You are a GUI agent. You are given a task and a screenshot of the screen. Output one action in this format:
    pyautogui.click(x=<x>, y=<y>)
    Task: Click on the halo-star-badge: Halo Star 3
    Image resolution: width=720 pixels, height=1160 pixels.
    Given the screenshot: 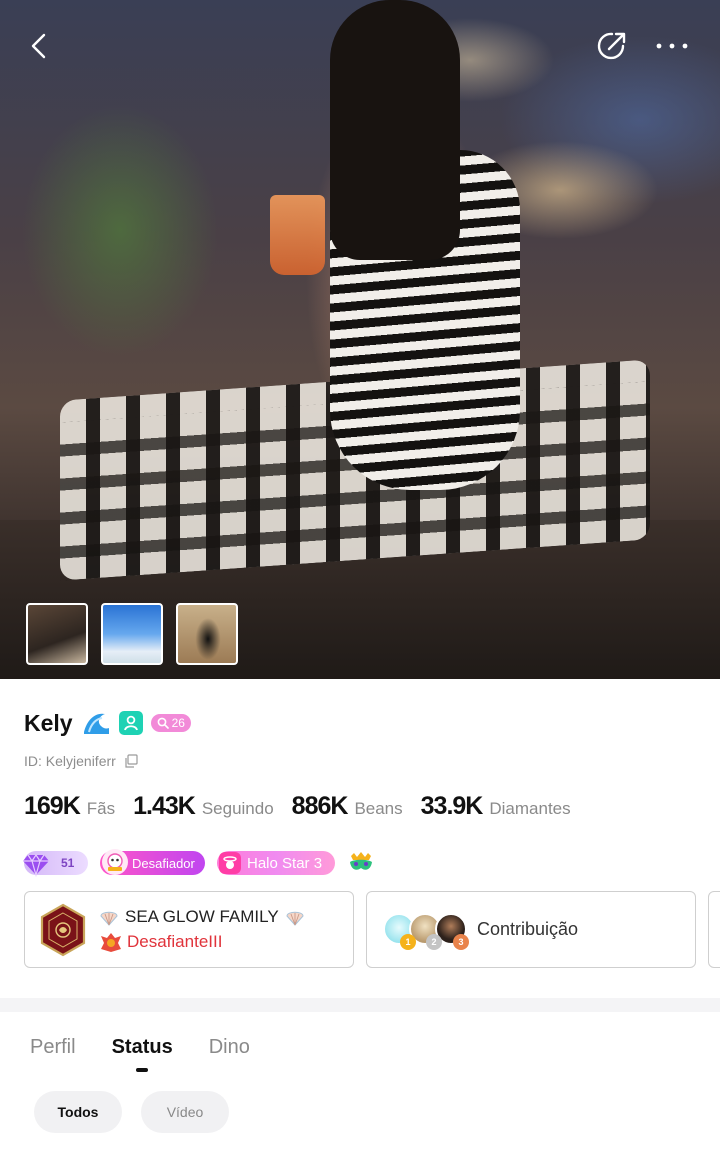 What is the action you would take?
    pyautogui.click(x=276, y=863)
    